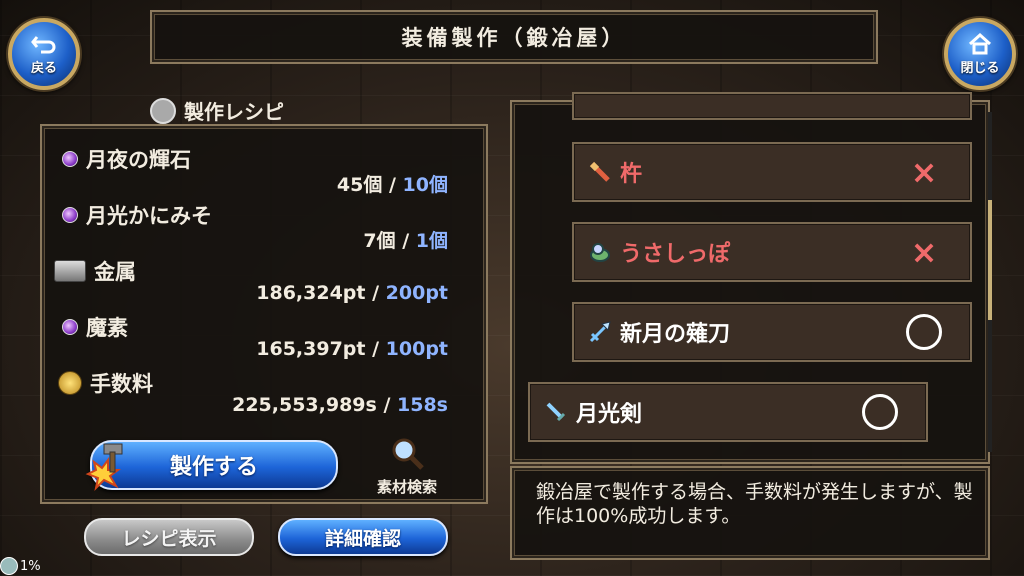 The height and width of the screenshot is (576, 1024). What do you see at coordinates (408, 454) in the screenshot?
I see `magnifier-icon` at bounding box center [408, 454].